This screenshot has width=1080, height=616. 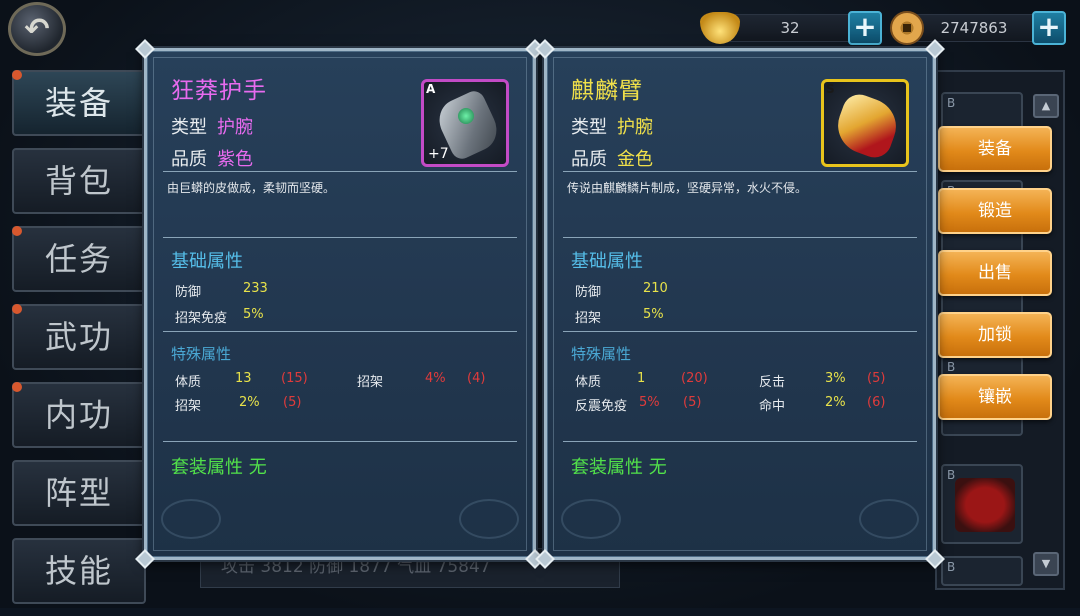 What do you see at coordinates (255, 288) in the screenshot?
I see `attr-value: 233` at bounding box center [255, 288].